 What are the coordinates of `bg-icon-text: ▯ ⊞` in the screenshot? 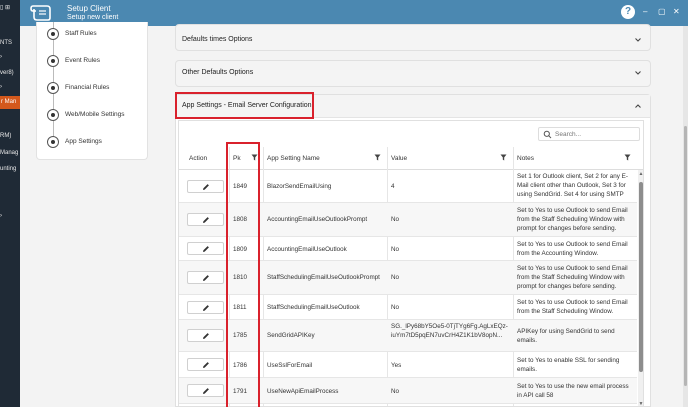 It's located at (5, 8).